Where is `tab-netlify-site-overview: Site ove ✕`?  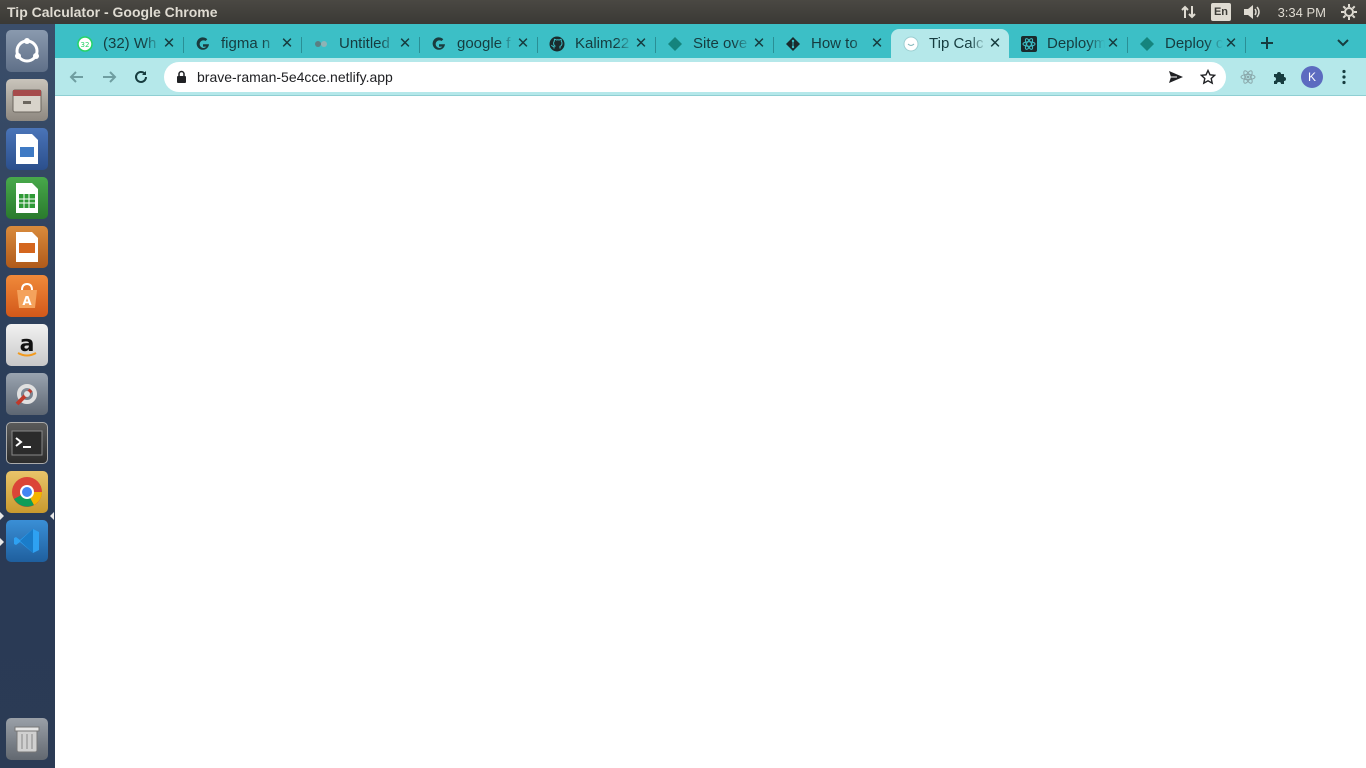 tab-netlify-site-overview: Site ove ✕ is located at coordinates (714, 43).